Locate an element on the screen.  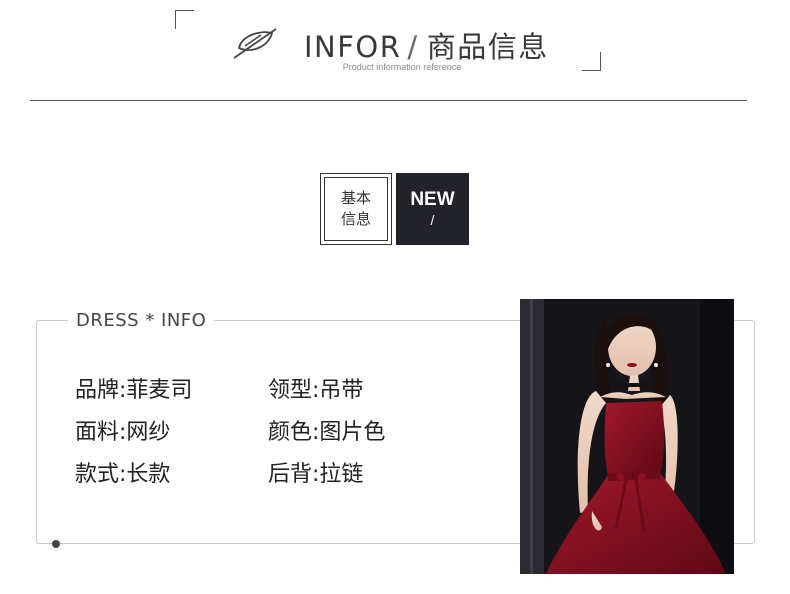
new-tag-slash: / is located at coordinates (432, 220).